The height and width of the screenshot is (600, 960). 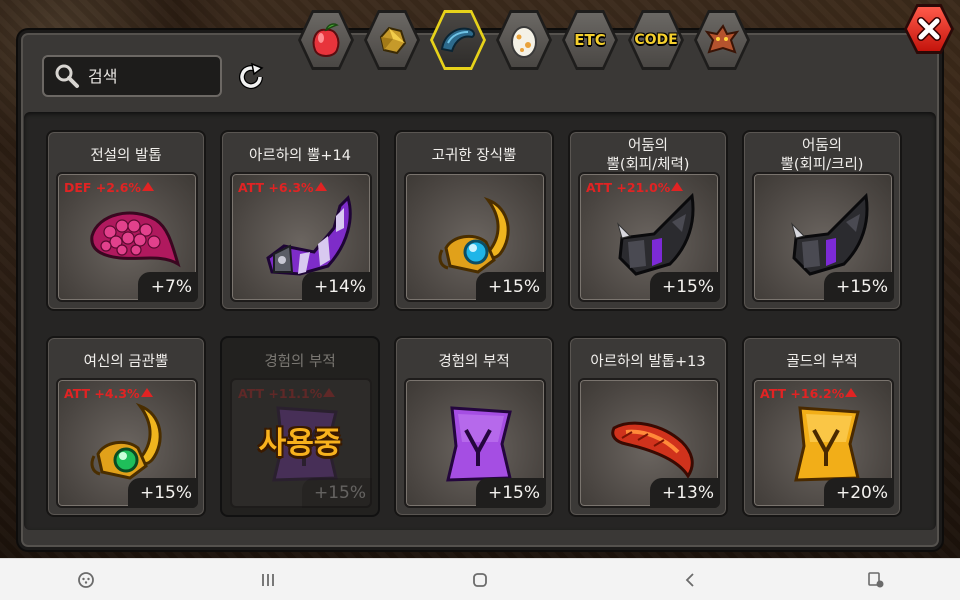 I want to click on game-tools-icon, so click(x=86, y=580).